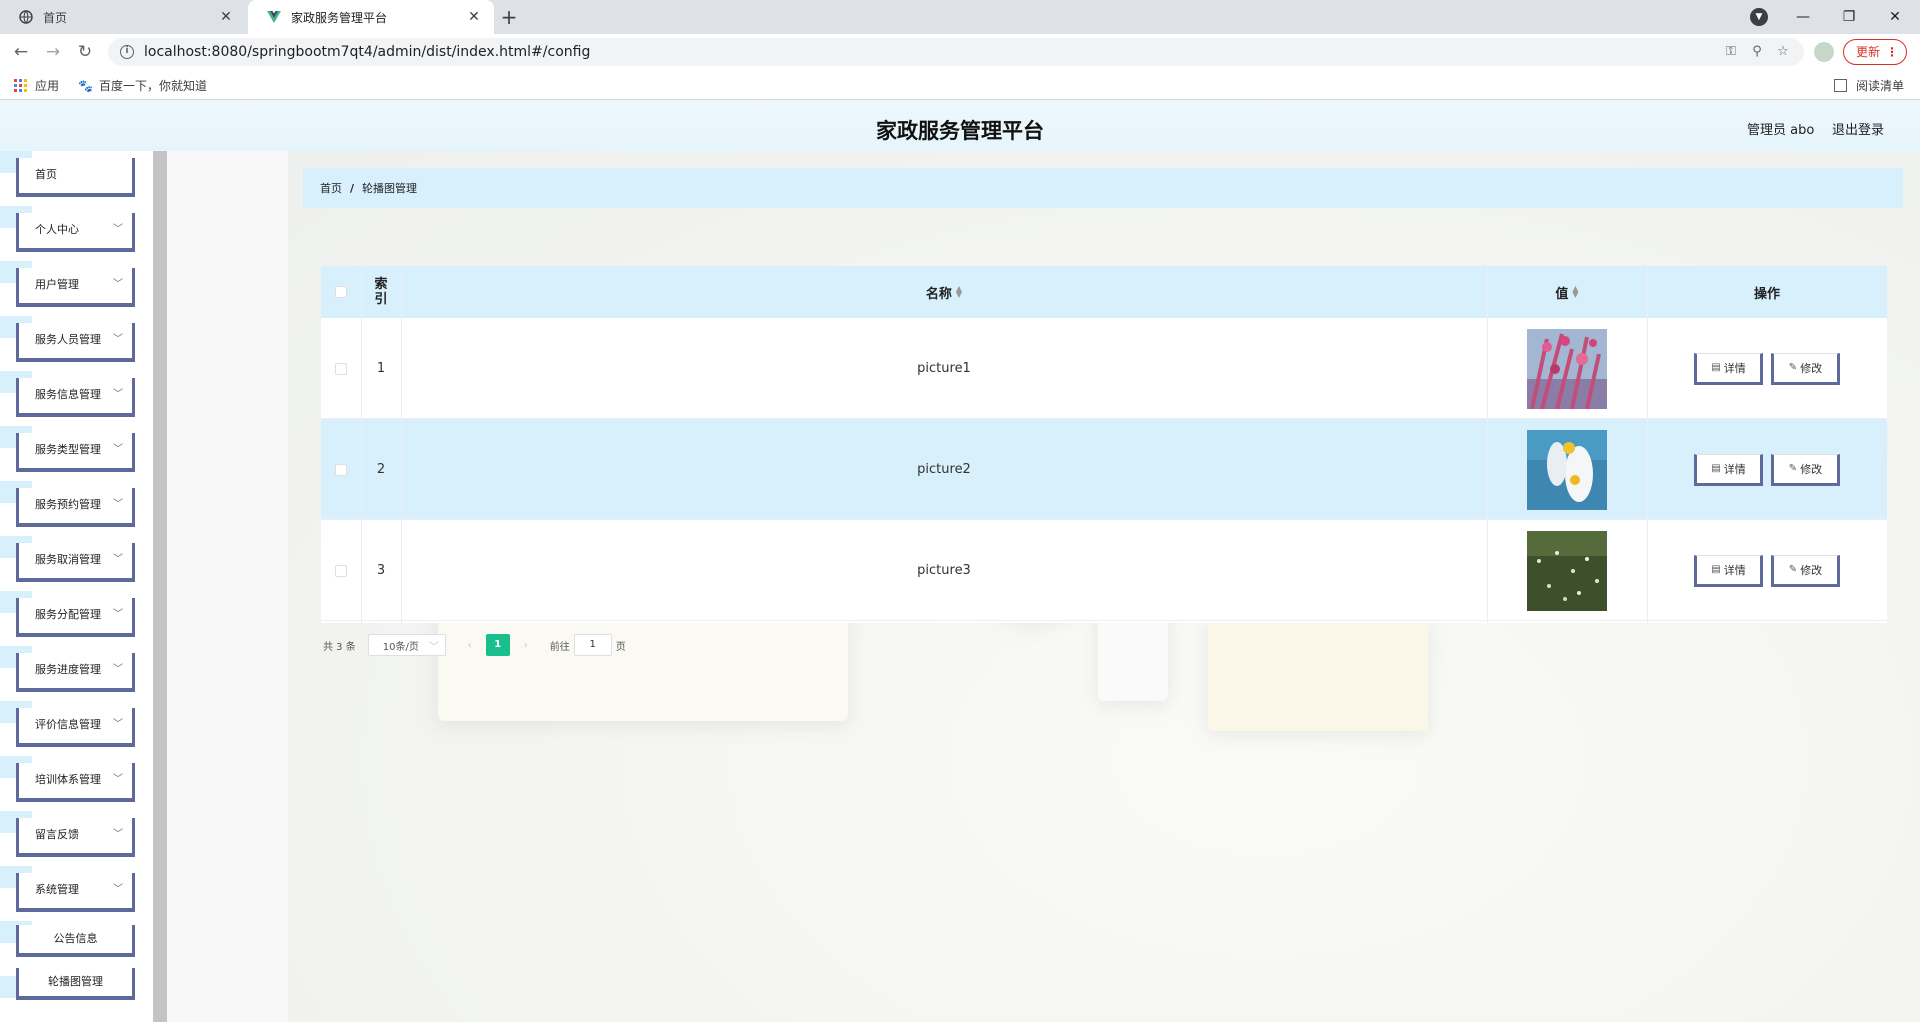 Image resolution: width=1920 pixels, height=1022 pixels. I want to click on sidebar-item-profile: 个人中心 ﹀, so click(75, 232).